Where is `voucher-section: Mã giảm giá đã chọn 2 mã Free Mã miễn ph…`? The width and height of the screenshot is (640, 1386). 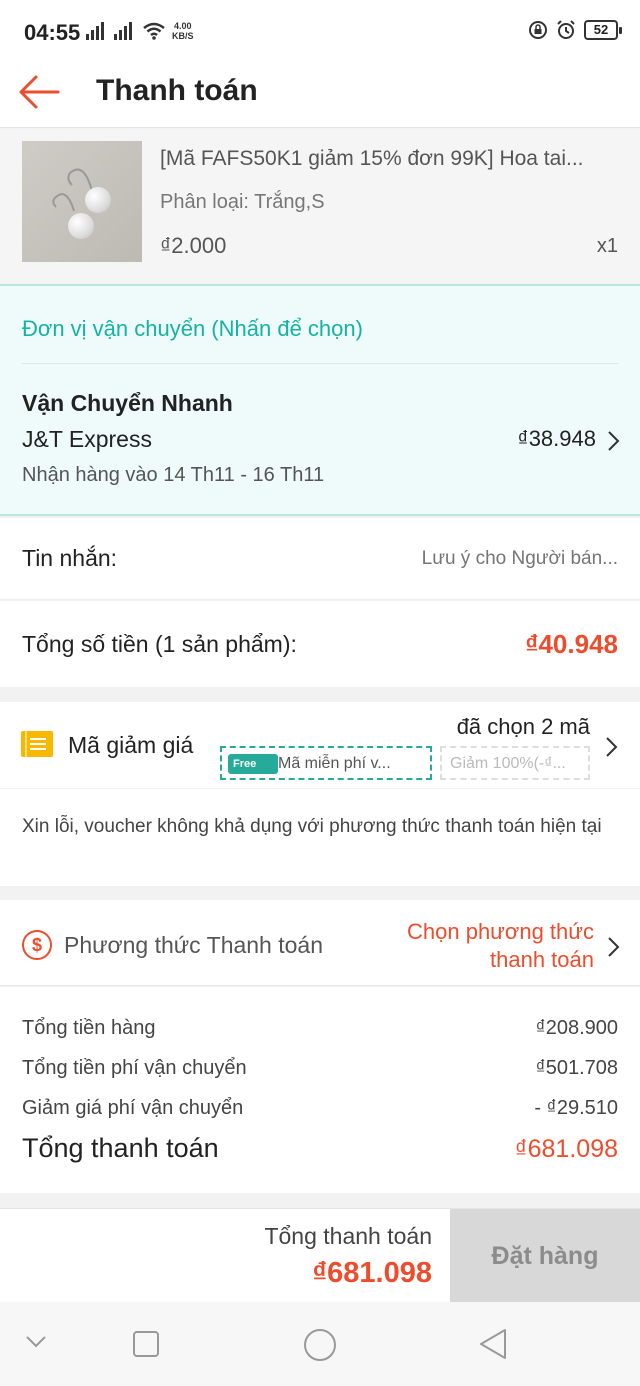
voucher-section: Mã giảm giá đã chọn 2 mã Free Mã miễn ph… is located at coordinates (320, 794).